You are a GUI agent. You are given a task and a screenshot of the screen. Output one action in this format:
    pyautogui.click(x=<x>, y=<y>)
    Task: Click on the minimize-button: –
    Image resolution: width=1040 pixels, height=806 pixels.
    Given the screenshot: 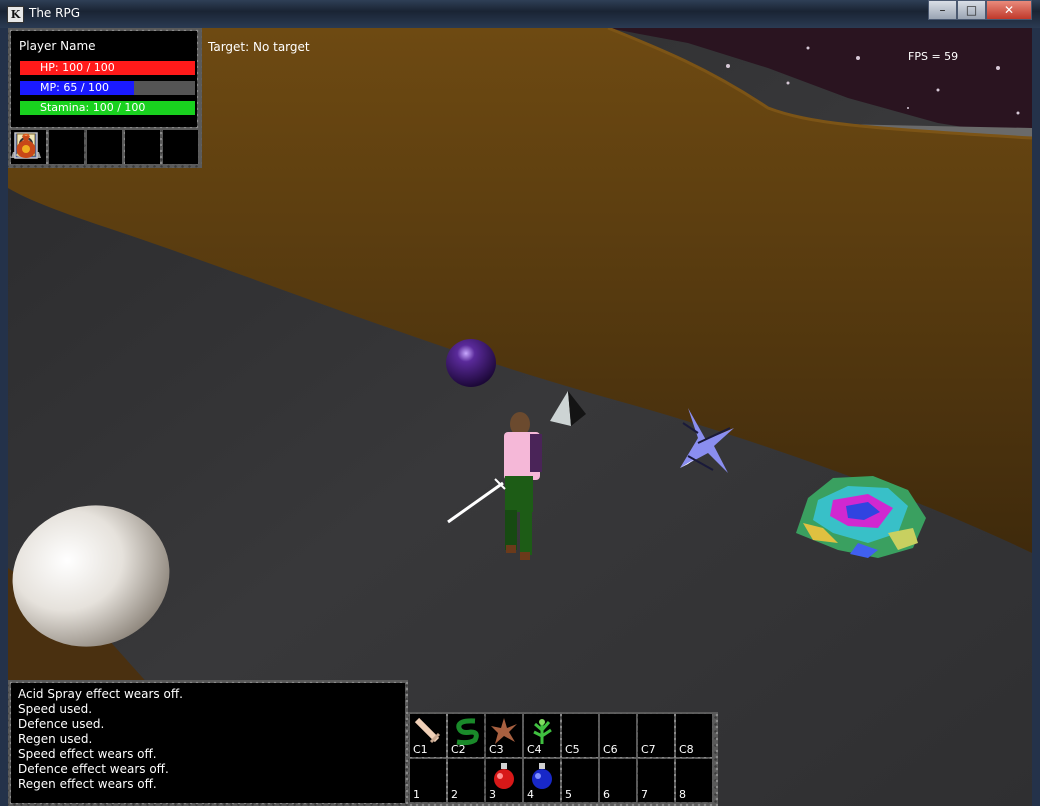 What is the action you would take?
    pyautogui.click(x=942, y=10)
    